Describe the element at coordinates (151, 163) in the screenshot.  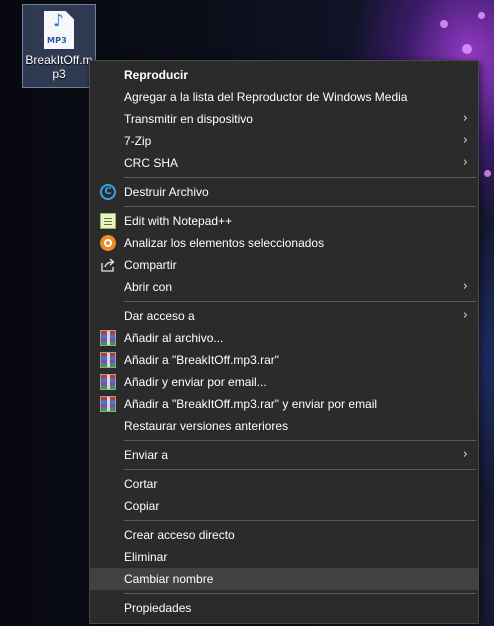
I see `menu-item-label: CRC SHA` at that location.